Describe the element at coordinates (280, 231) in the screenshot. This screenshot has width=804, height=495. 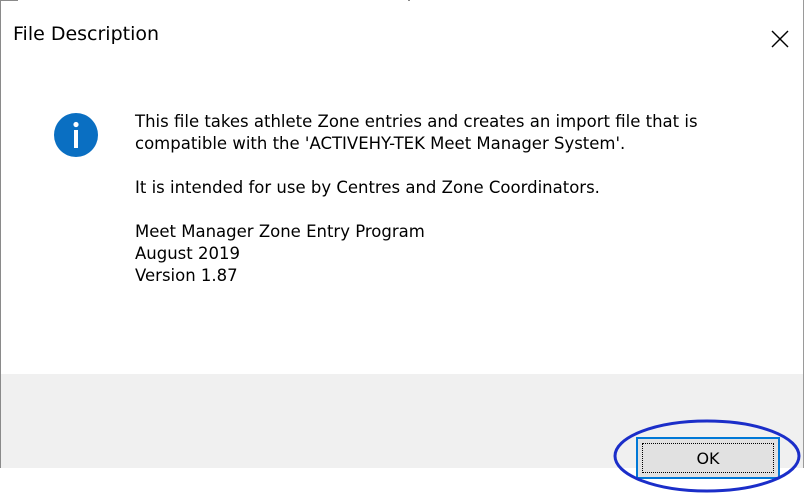
I see `program-name: Meet Manager Zone Entry Program` at that location.